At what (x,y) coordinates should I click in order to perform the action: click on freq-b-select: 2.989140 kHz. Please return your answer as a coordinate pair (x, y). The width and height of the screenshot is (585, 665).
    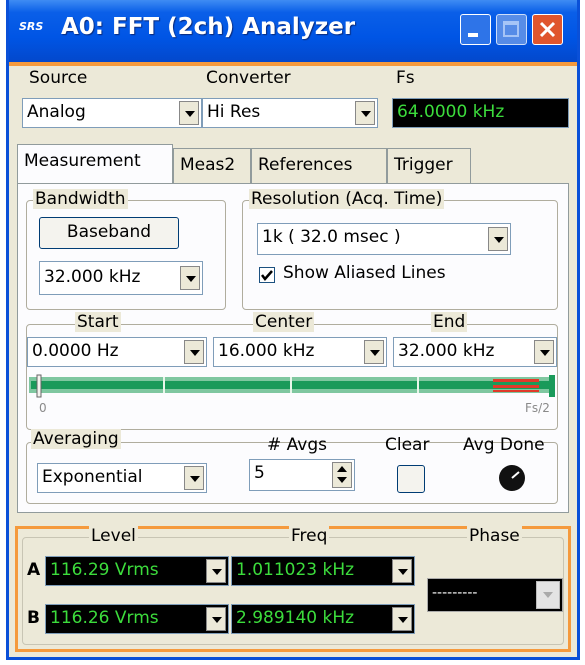
    Looking at the image, I should click on (323, 619).